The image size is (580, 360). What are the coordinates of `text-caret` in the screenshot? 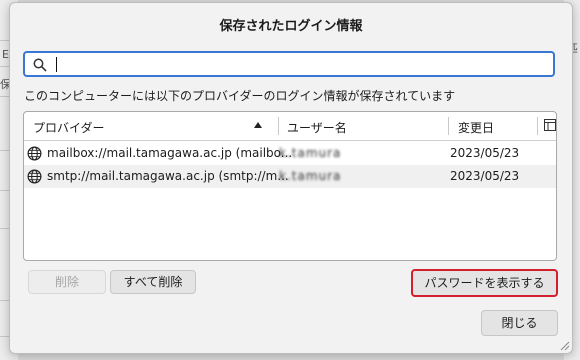 It's located at (56, 64).